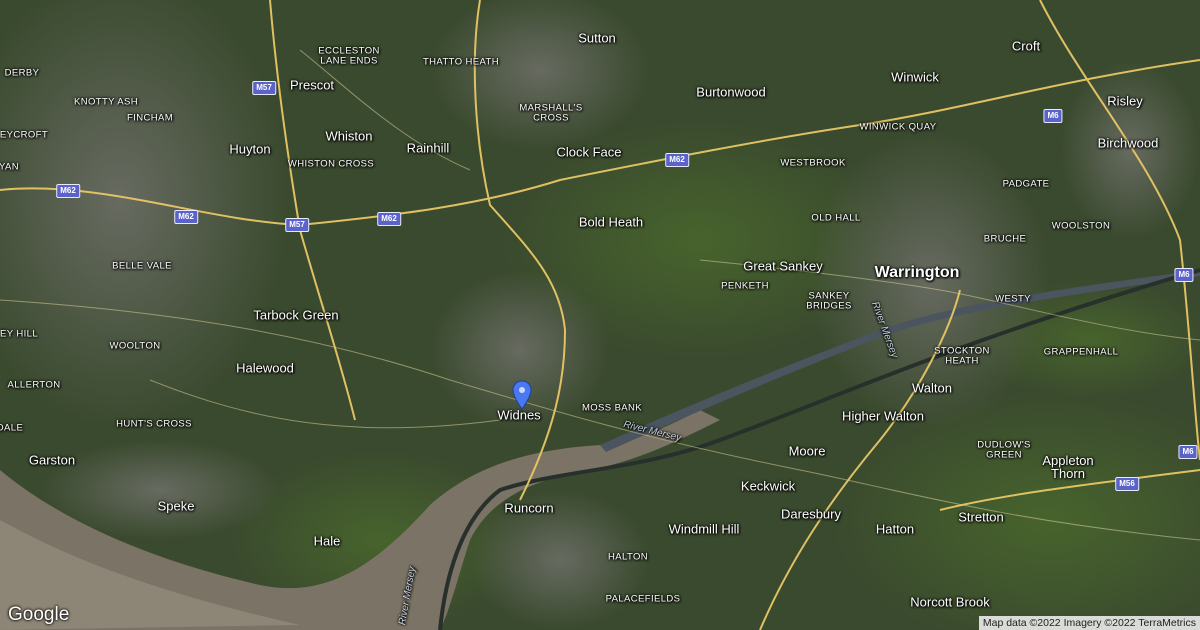 The width and height of the screenshot is (1200, 630). I want to click on place-label-walton: Walton, so click(932, 388).